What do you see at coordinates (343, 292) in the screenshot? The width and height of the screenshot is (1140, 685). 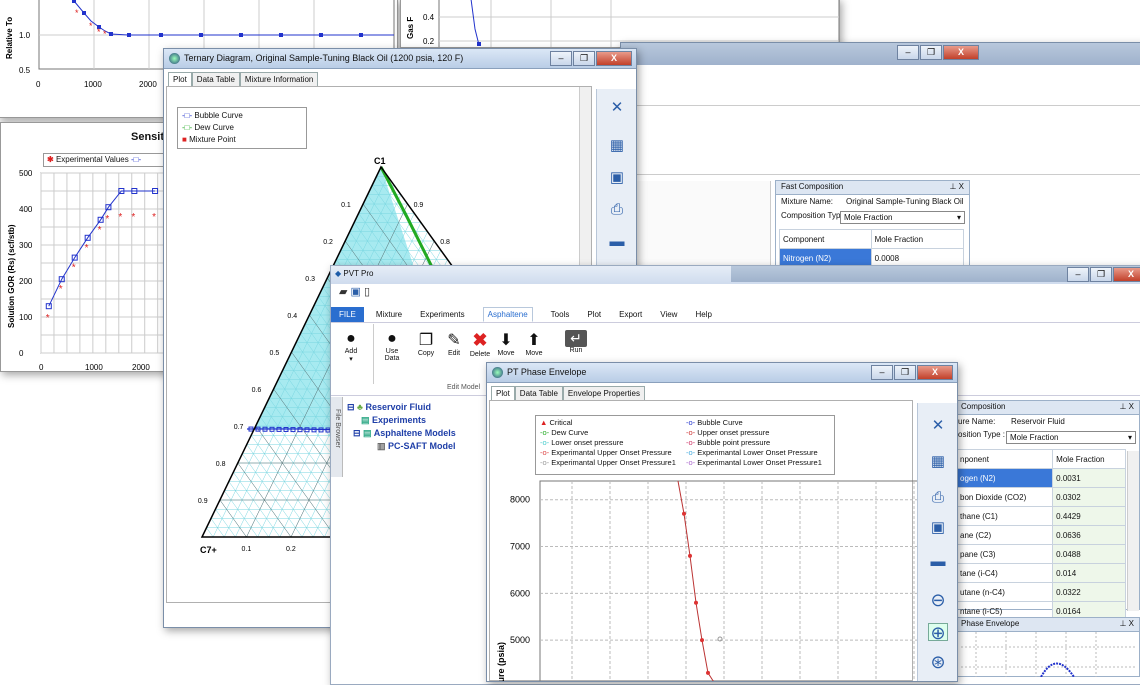 I see `open-folder-icon: ▰` at bounding box center [343, 292].